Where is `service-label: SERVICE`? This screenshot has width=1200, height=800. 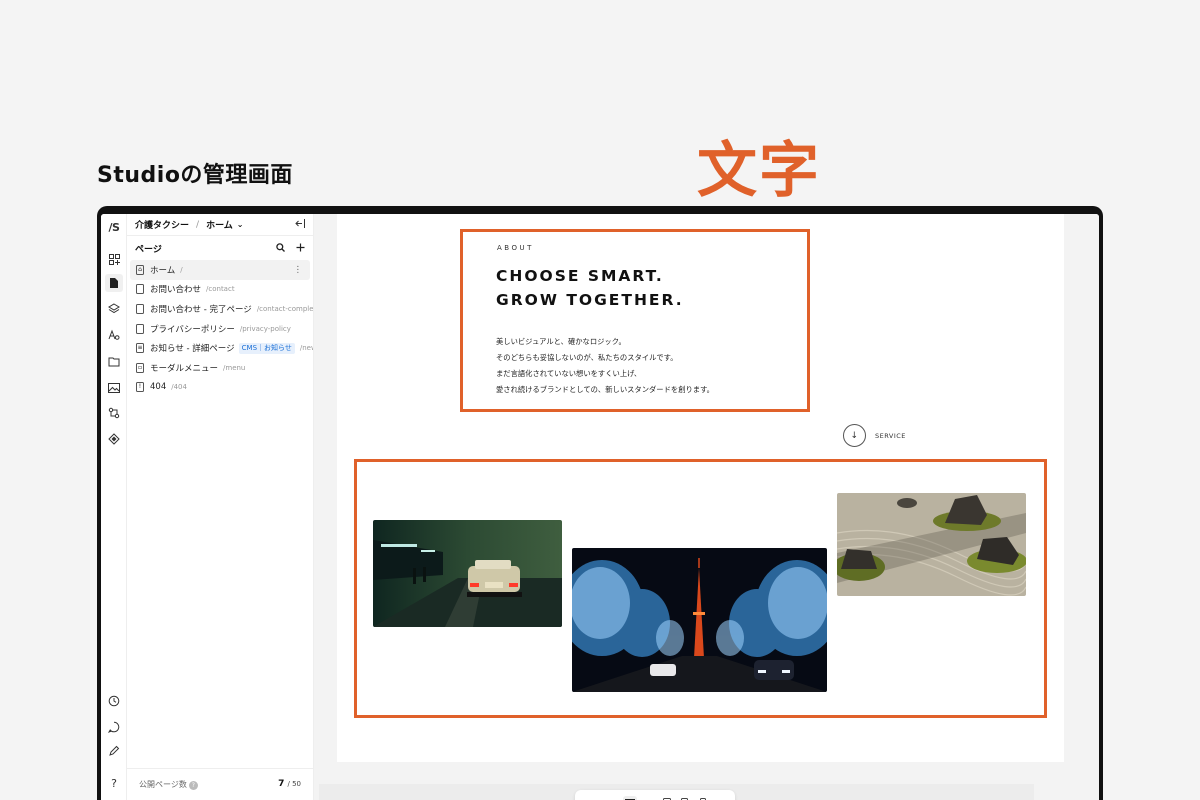
service-label: SERVICE is located at coordinates (890, 435).